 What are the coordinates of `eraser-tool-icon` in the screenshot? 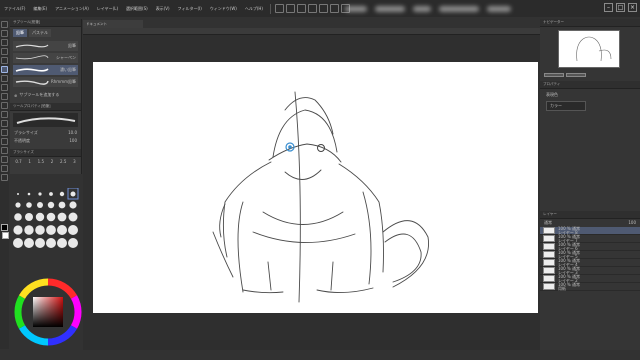 It's located at (4, 96).